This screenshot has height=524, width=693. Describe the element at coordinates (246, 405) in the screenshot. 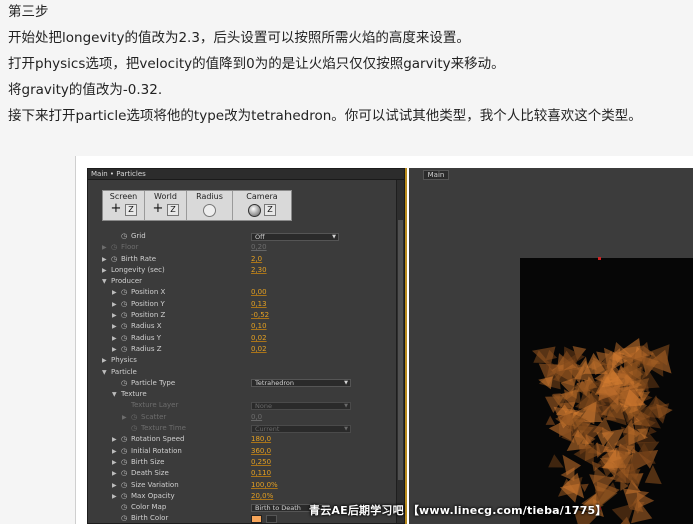

I see `property-row: Texture Layer None ▼` at that location.